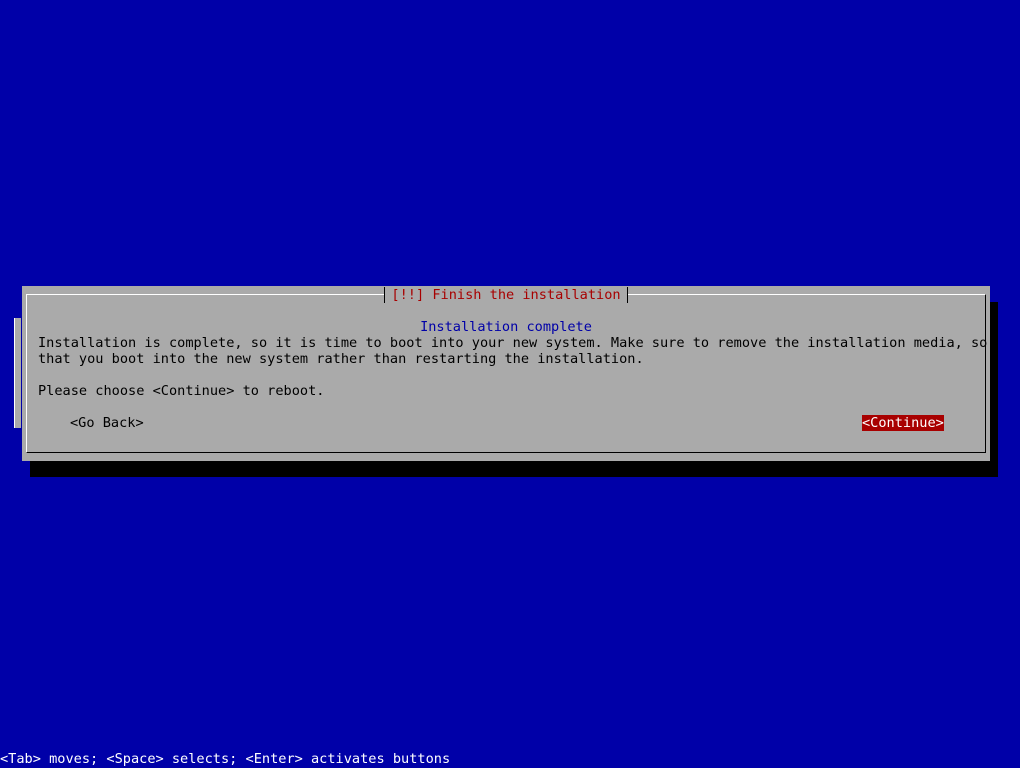 This screenshot has width=1020, height=768. I want to click on dialog-title: [!!] Finish the installation, so click(506, 295).